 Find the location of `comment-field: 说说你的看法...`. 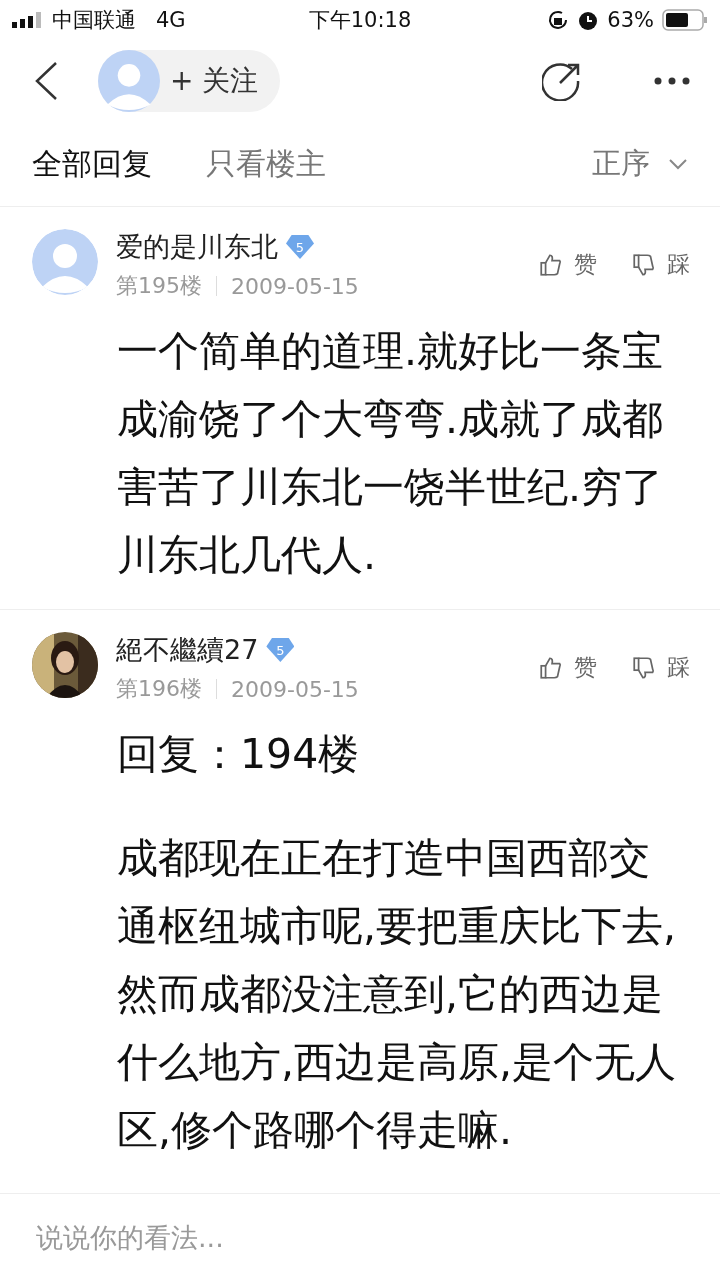

comment-field: 说说你的看法... is located at coordinates (360, 1237).